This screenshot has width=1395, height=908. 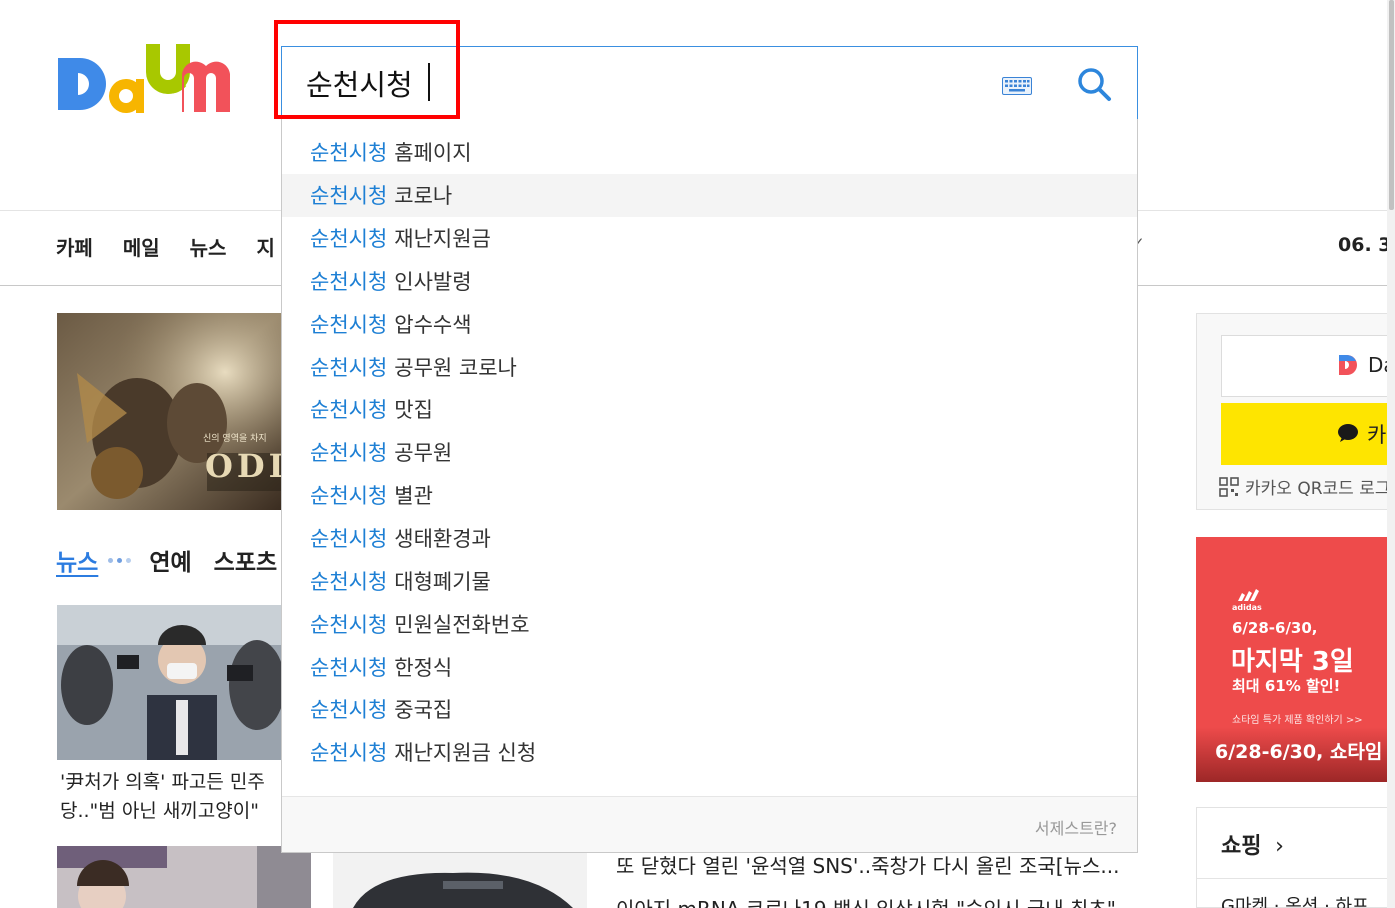 I want to click on suggestion-text: 압수수색, so click(x=433, y=324).